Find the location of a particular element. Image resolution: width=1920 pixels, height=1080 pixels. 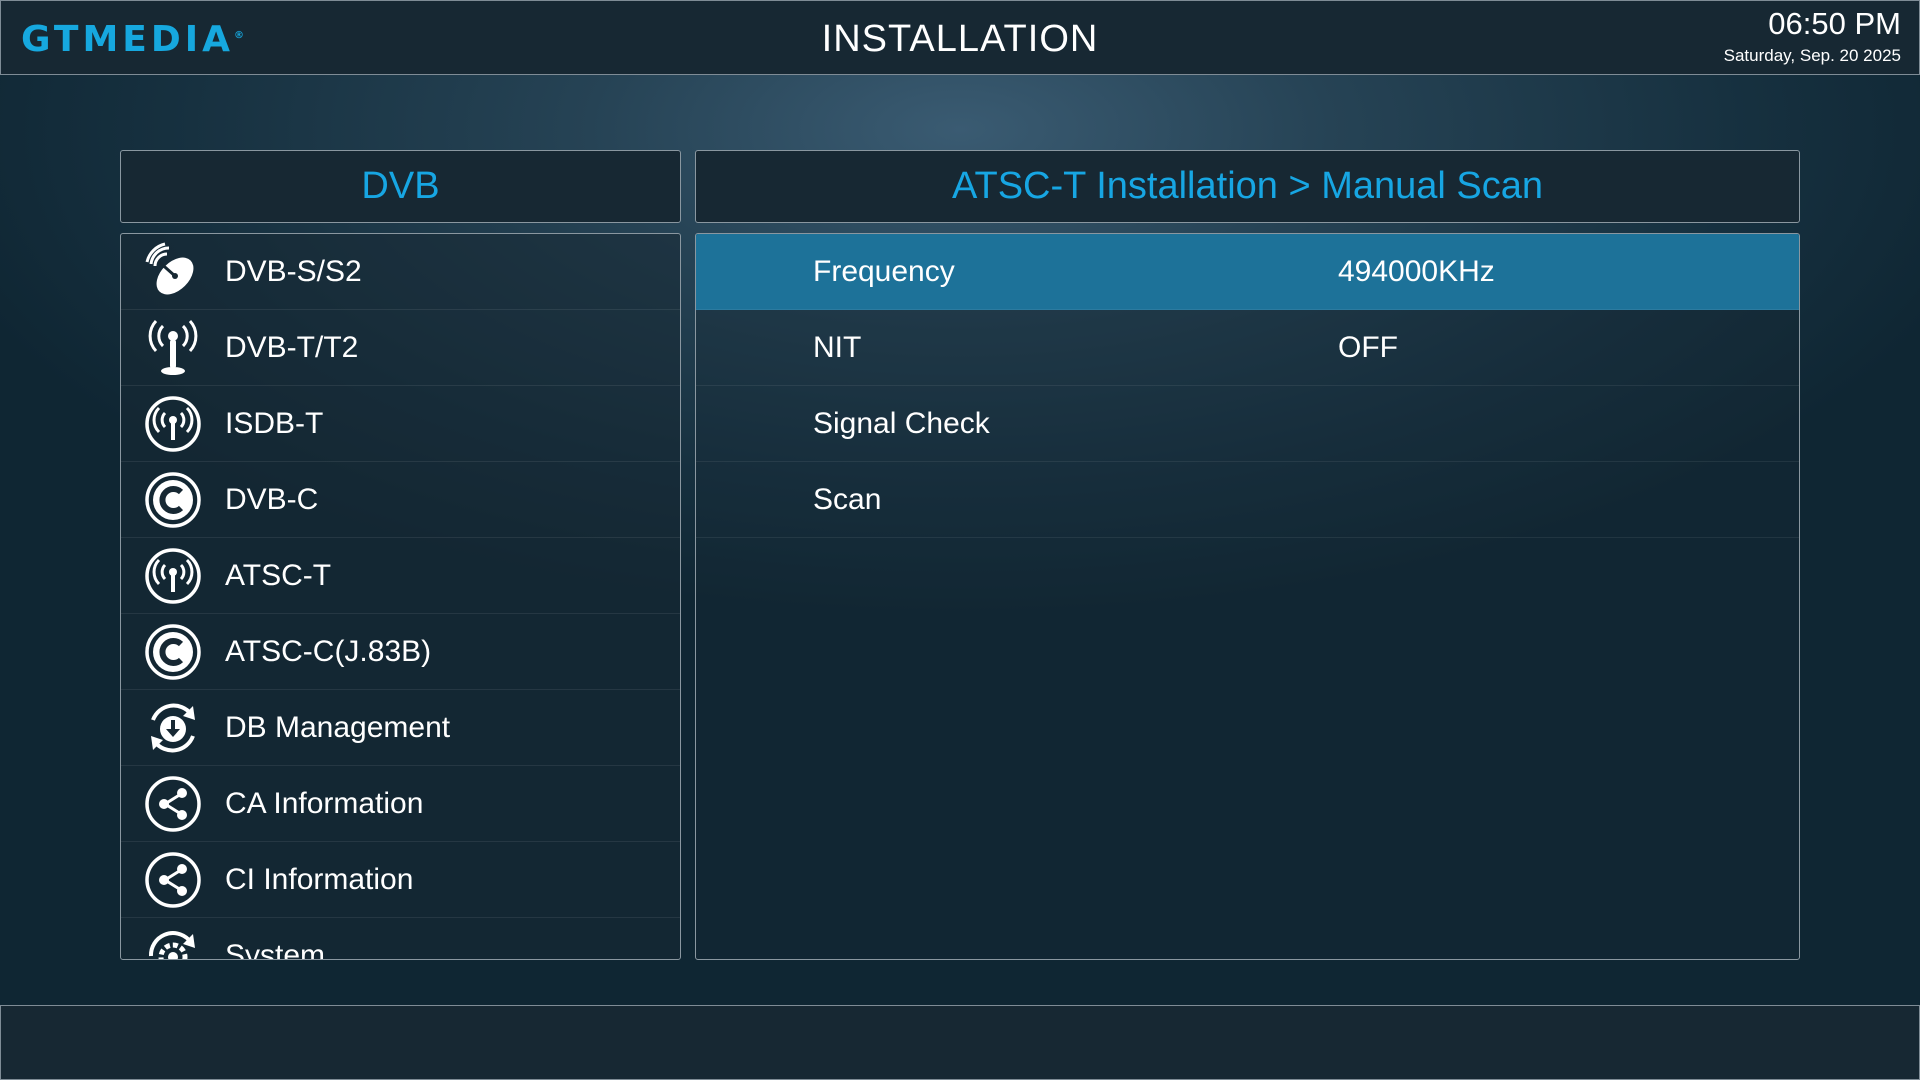

menu-item-label: ISDB-T is located at coordinates (274, 423).